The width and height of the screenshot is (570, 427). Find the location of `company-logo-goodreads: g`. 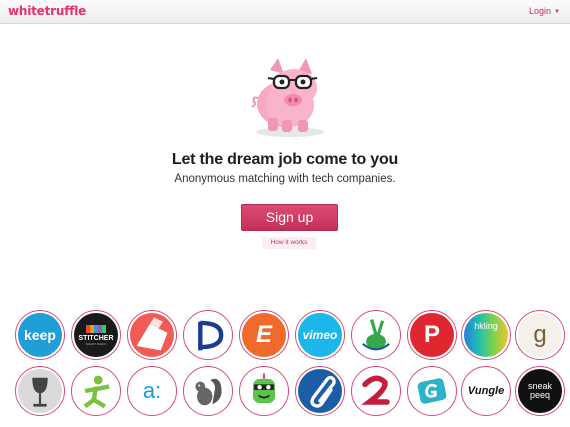

company-logo-goodreads: g is located at coordinates (540, 335).